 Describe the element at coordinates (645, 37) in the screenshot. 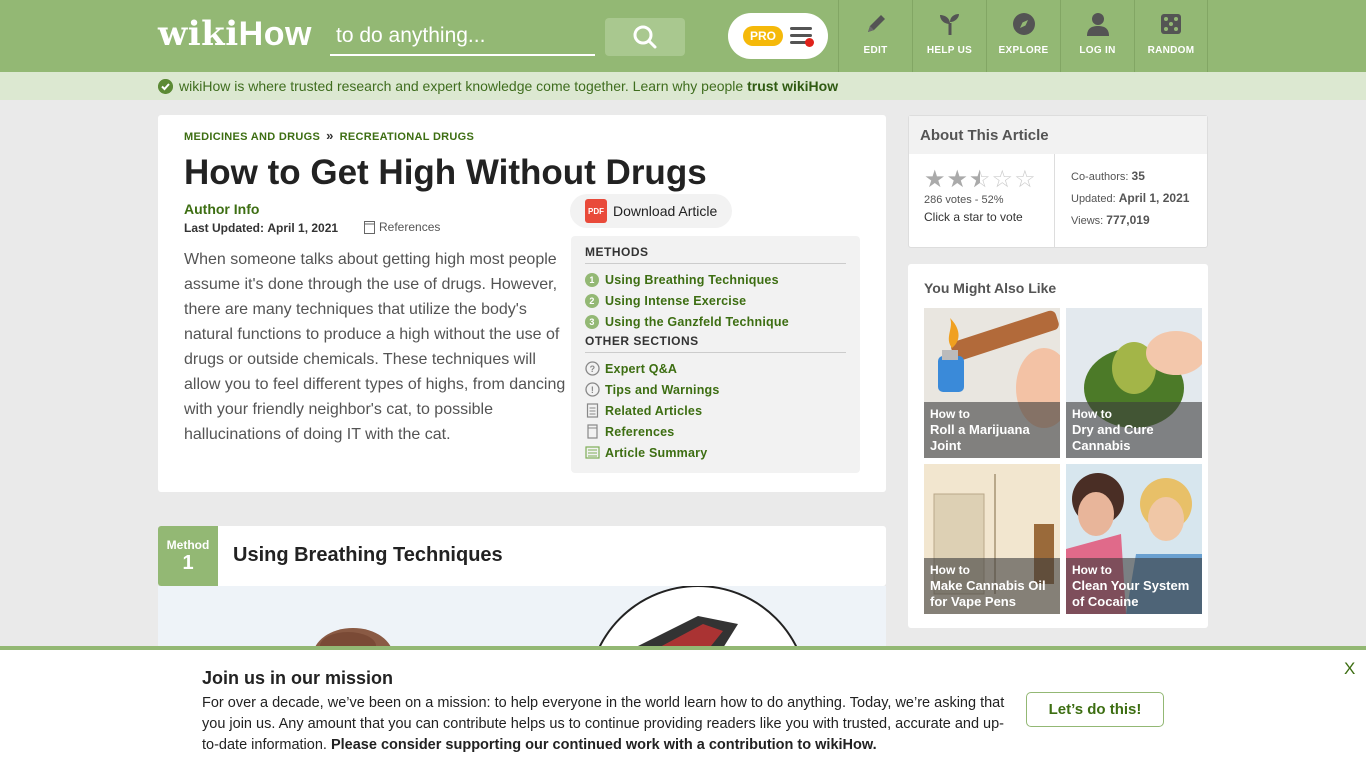

I see `search-button` at that location.